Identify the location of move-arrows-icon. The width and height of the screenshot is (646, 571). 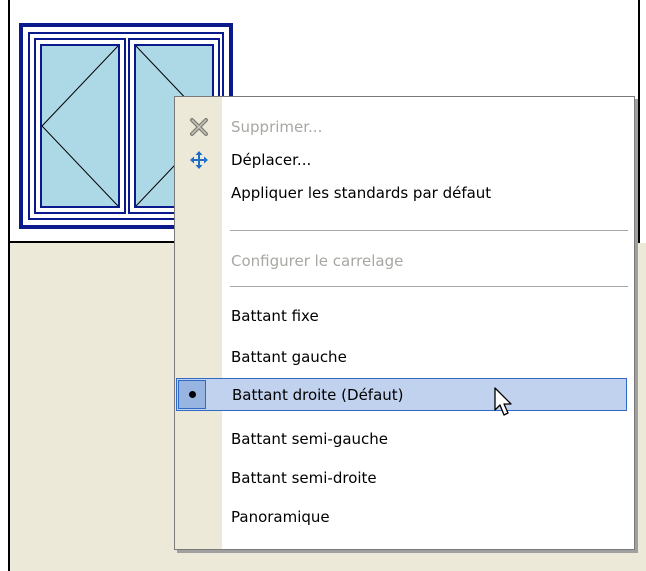
(199, 160).